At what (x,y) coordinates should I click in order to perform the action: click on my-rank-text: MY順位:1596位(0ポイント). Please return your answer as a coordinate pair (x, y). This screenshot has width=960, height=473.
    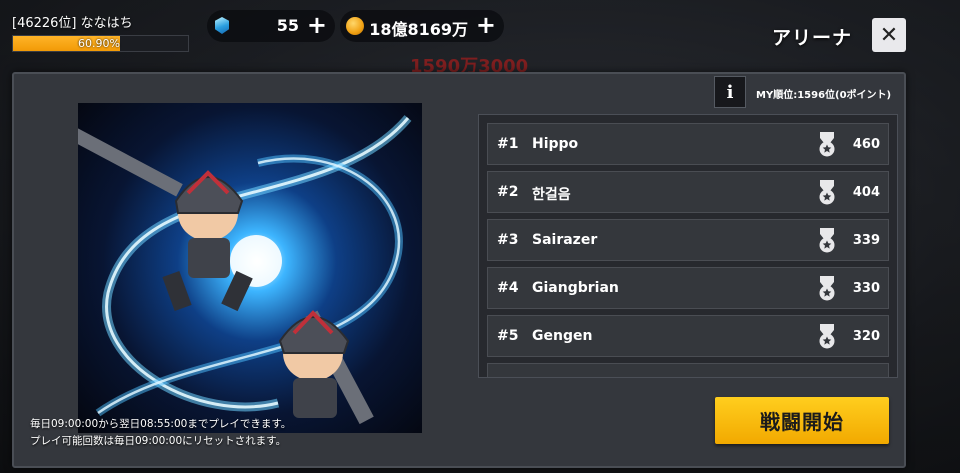
    Looking at the image, I should click on (824, 95).